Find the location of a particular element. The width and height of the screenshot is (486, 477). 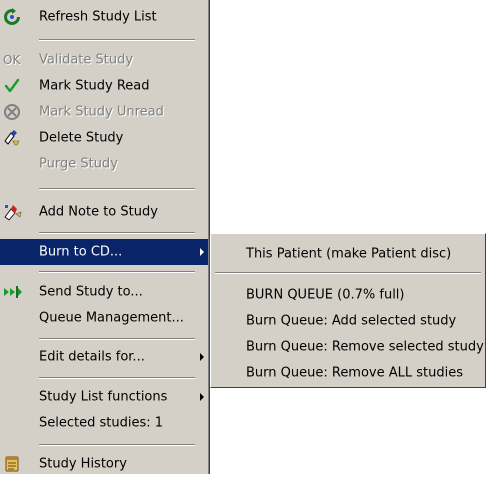

submenu-item-add-selected-study: Burn Queue: Add selected study is located at coordinates (348, 321).